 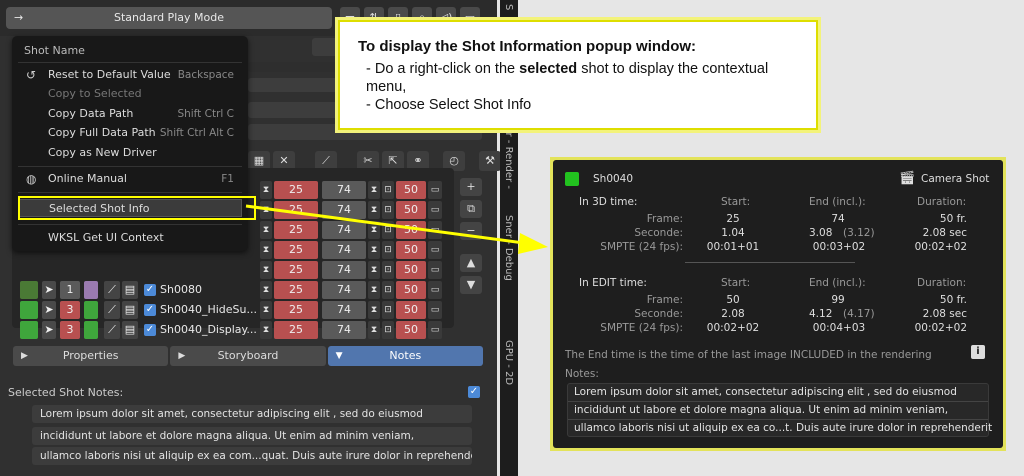 I want to click on info-icon: i, so click(x=978, y=352).